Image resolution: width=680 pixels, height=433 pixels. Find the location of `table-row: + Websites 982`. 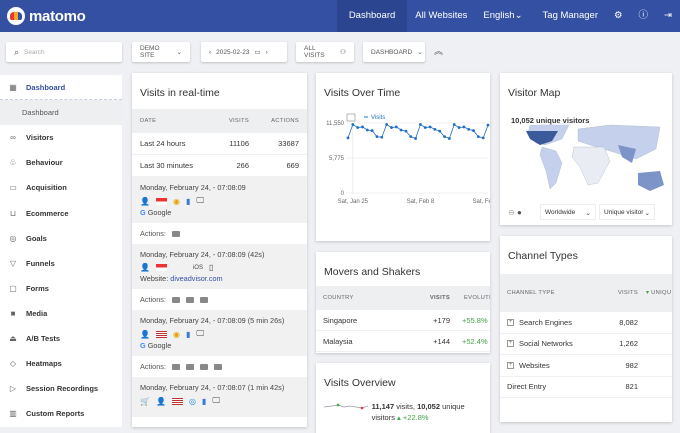

table-row: + Websites 982 is located at coordinates (586, 366).